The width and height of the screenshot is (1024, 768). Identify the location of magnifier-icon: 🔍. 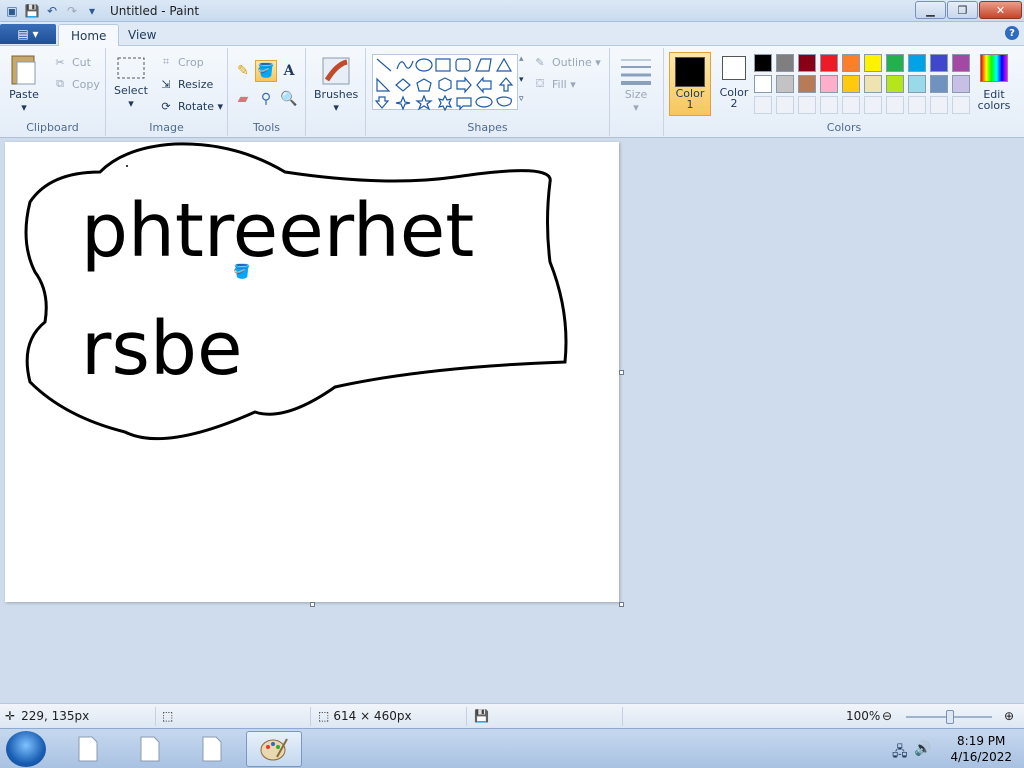
(289, 99).